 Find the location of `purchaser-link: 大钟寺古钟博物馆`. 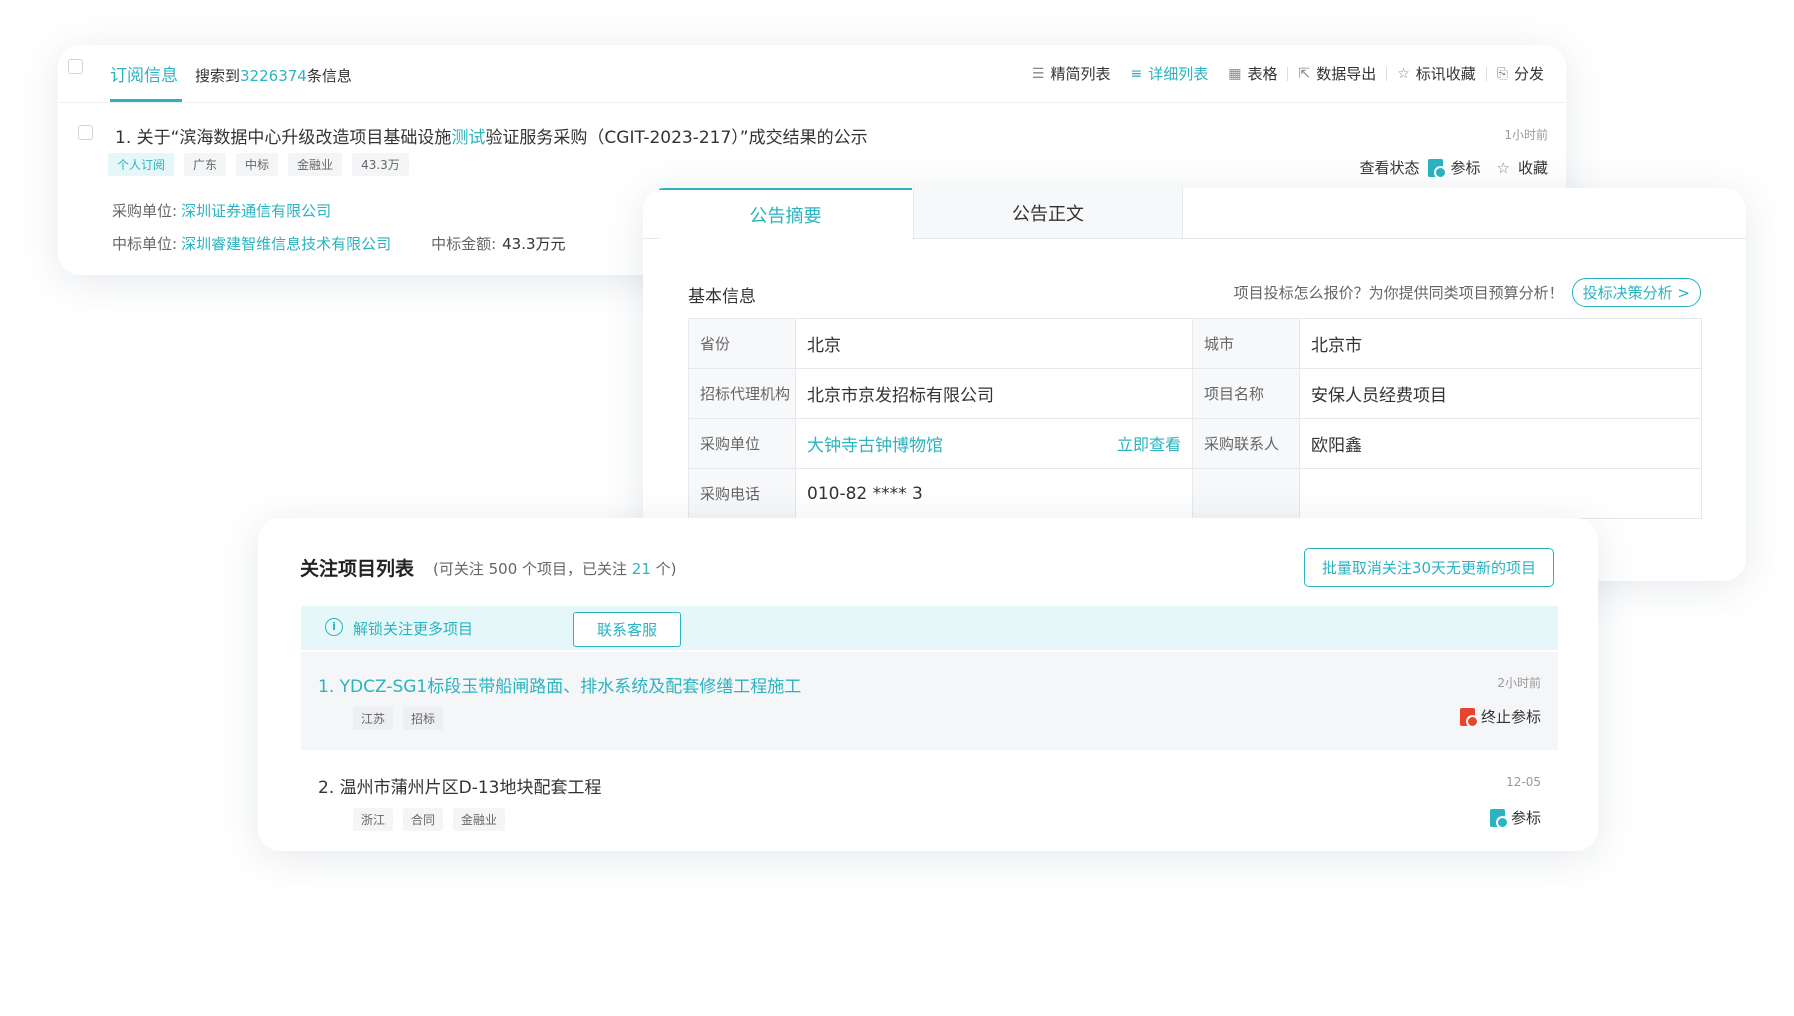

purchaser-link: 大钟寺古钟博物馆 is located at coordinates (875, 446).